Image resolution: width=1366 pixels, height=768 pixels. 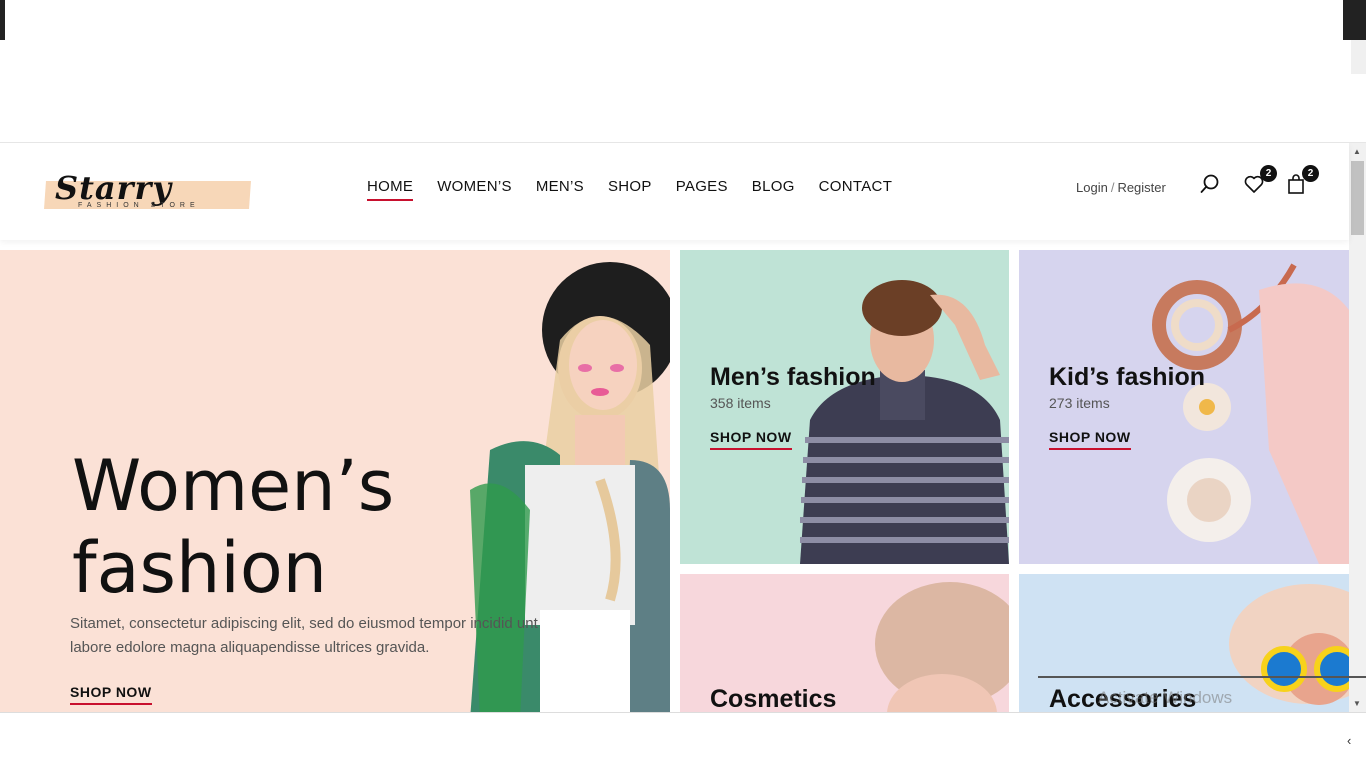 I want to click on wishlist-button: 2, so click(x=1260, y=182).